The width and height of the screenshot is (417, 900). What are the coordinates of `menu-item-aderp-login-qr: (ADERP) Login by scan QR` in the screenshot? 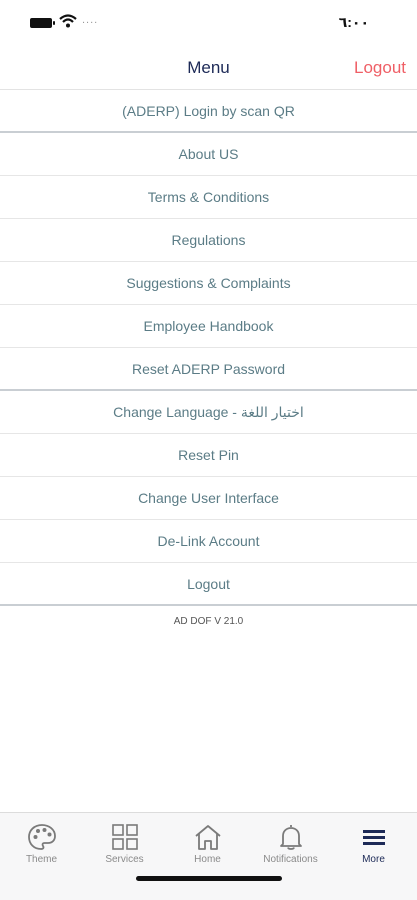 It's located at (208, 111).